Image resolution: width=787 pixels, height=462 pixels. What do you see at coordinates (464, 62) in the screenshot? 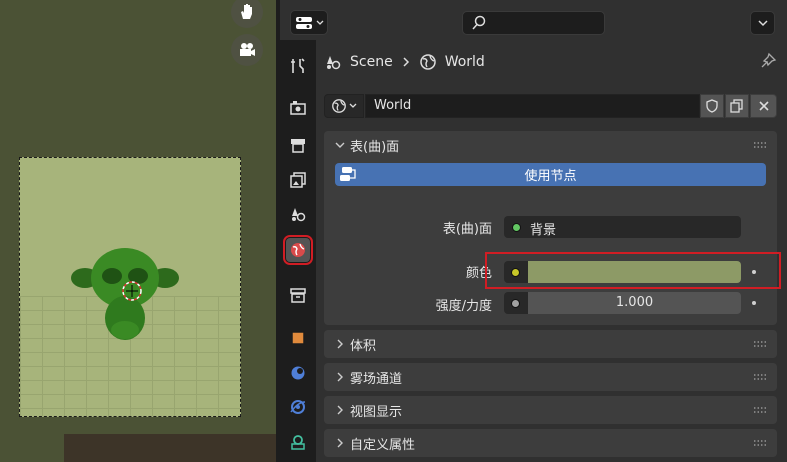
I see `breadcrumb-world: World` at bounding box center [464, 62].